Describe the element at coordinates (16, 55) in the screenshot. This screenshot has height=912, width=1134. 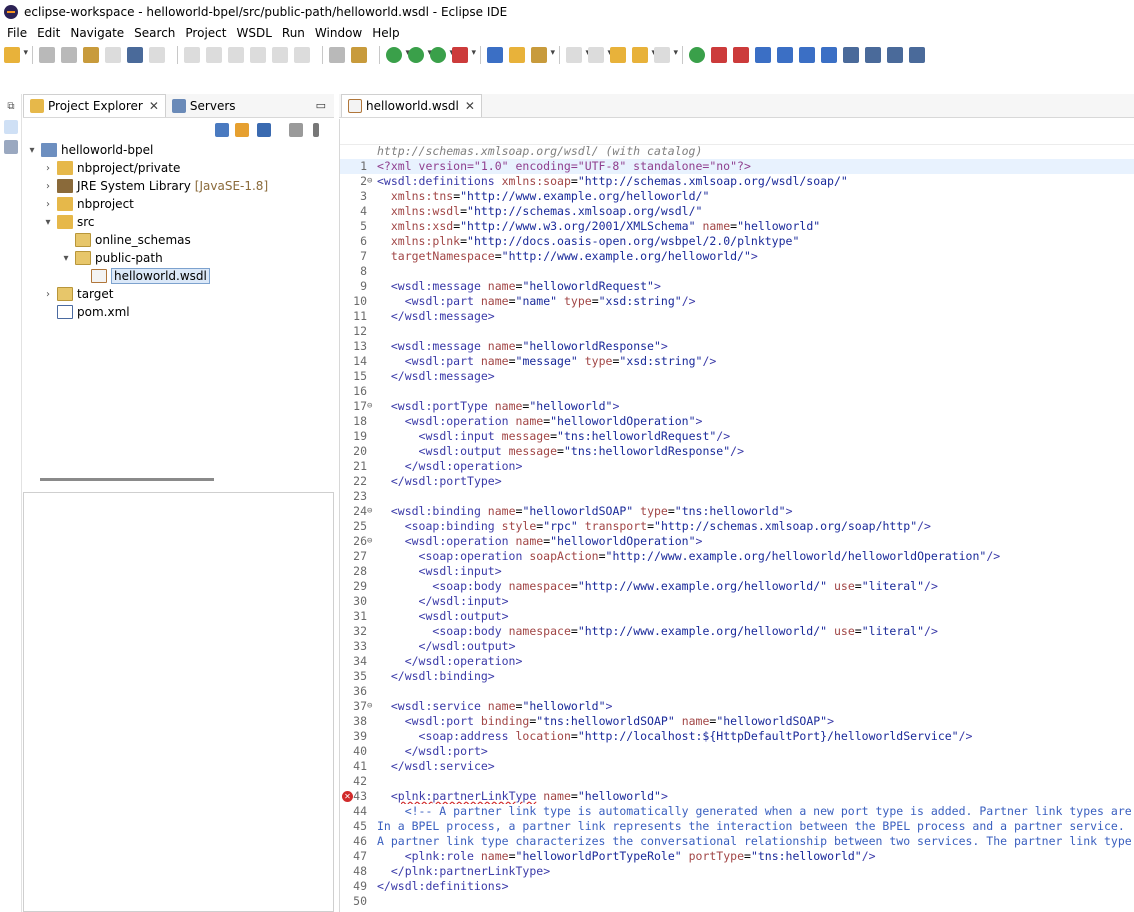
I see `new-icon` at that location.